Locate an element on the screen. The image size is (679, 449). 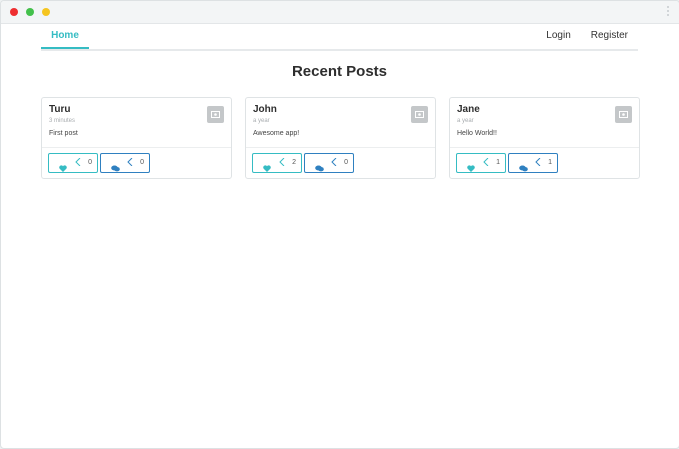
post-card: John a year Awesome app! 2 0 is located at coordinates (340, 138).